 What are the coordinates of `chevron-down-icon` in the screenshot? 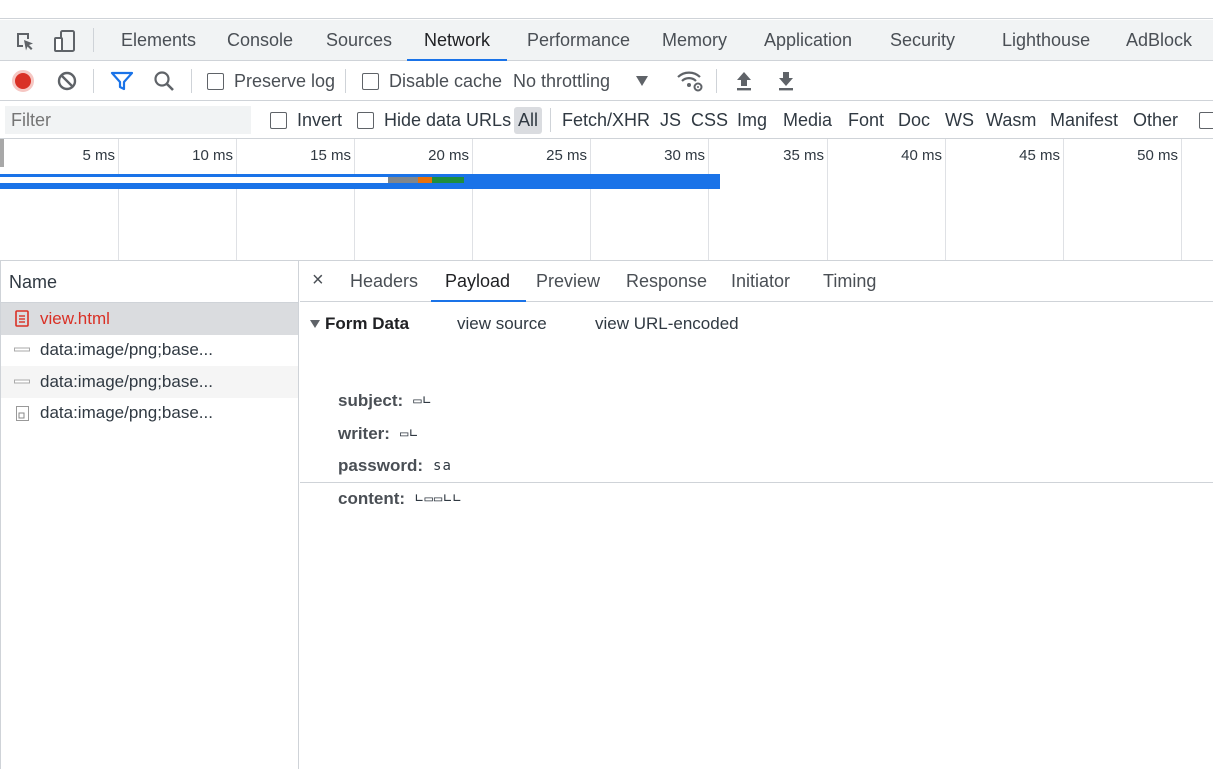 It's located at (642, 81).